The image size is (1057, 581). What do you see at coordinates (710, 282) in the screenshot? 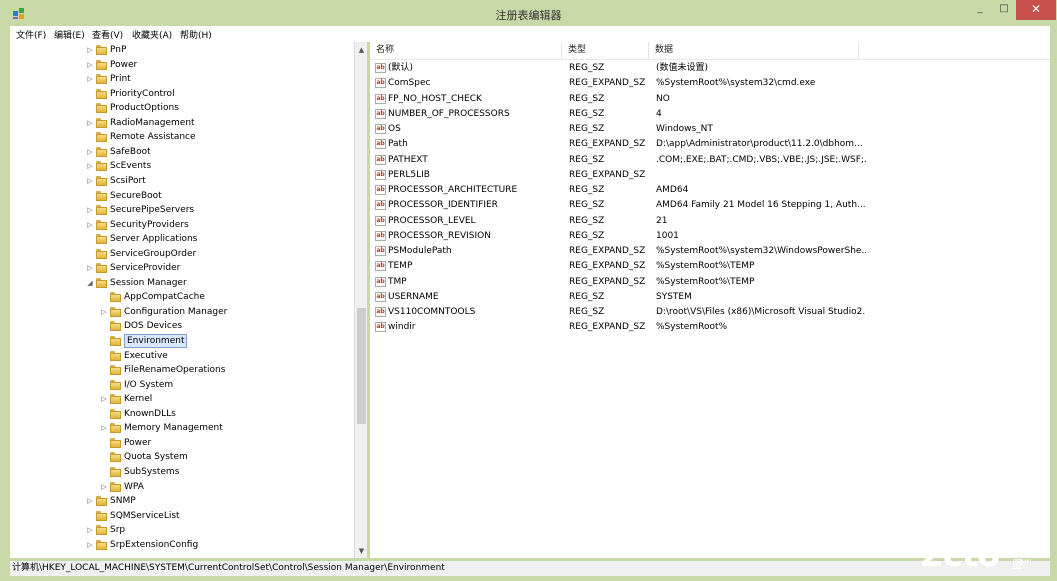
I see `value-row: ab TMP REG_EXPAND_SZ %SystemRoot%\TEMP` at bounding box center [710, 282].